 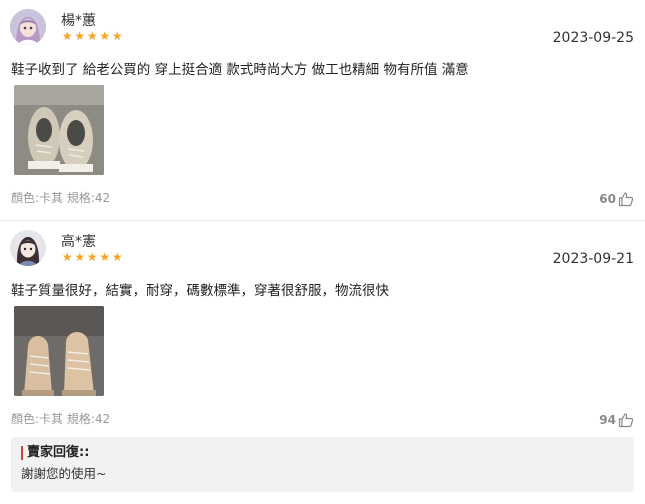 I want to click on username: 高*憲, so click(x=78, y=242).